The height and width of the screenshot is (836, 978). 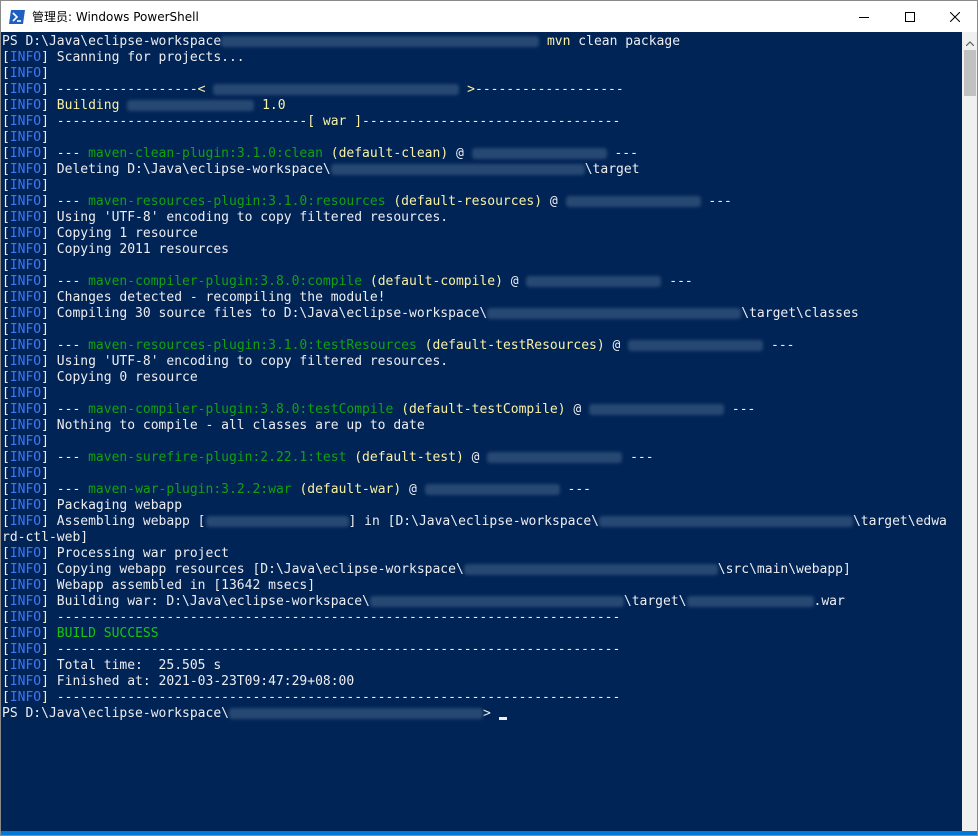 What do you see at coordinates (135, 249) in the screenshot?
I see `console-text: ] Copying 2011 resources` at bounding box center [135, 249].